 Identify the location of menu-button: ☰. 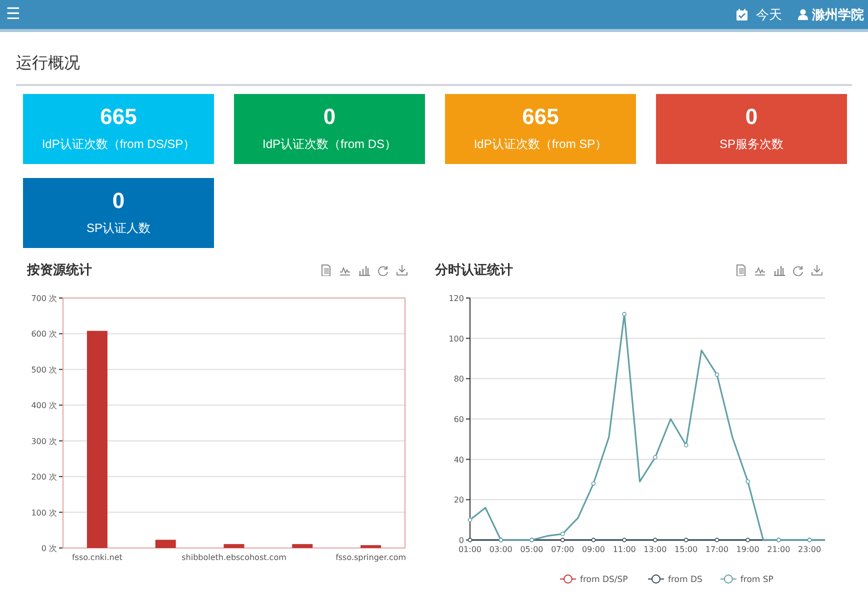
(13, 14).